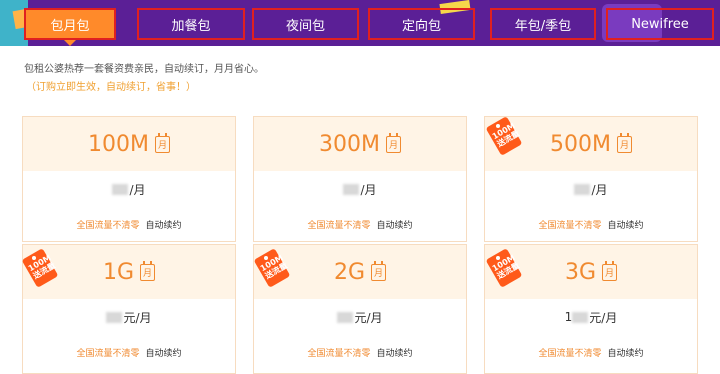  I want to click on plan-card-100m: 100M 月 /月 全国流量不清零 自动续约, so click(129, 179).